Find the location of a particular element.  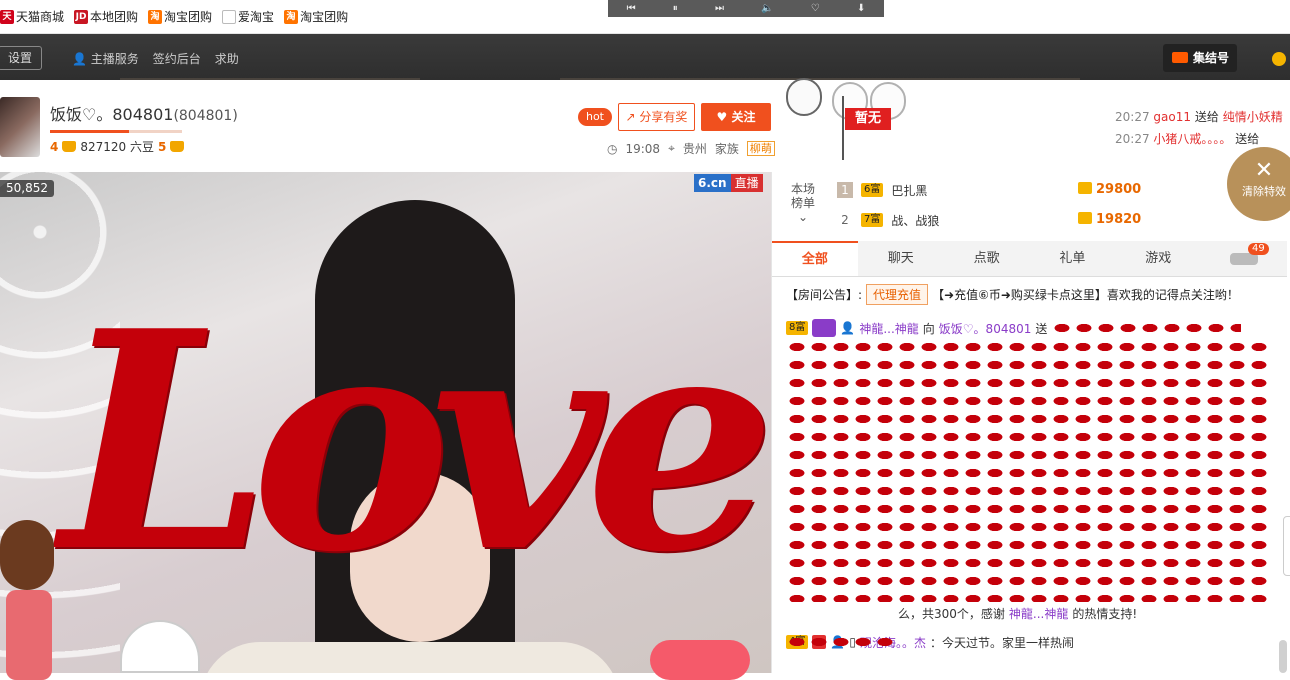

help-link: 求助 is located at coordinates (227, 58).